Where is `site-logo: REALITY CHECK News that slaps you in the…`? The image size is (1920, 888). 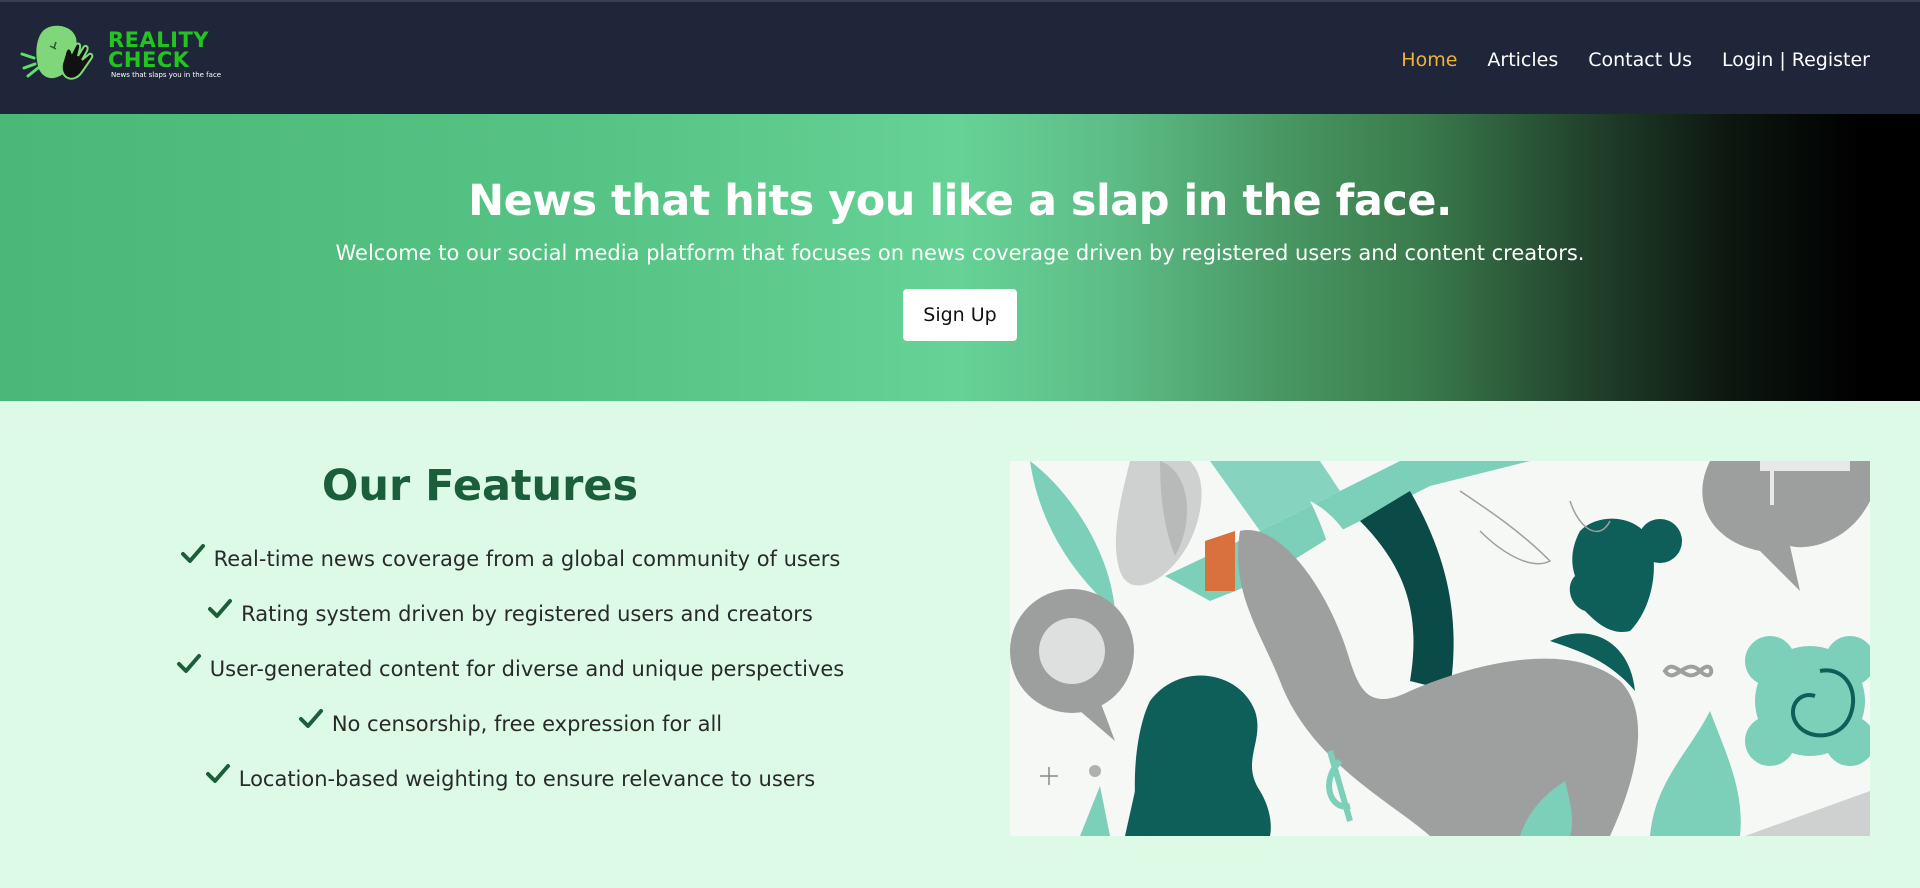
site-logo: REALITY CHECK News that slaps you in the… is located at coordinates (135, 60).